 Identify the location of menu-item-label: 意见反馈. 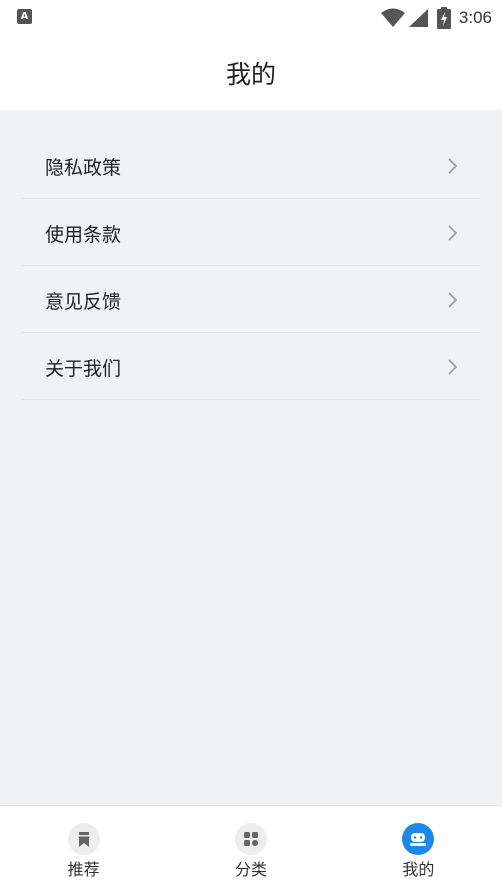
(83, 302).